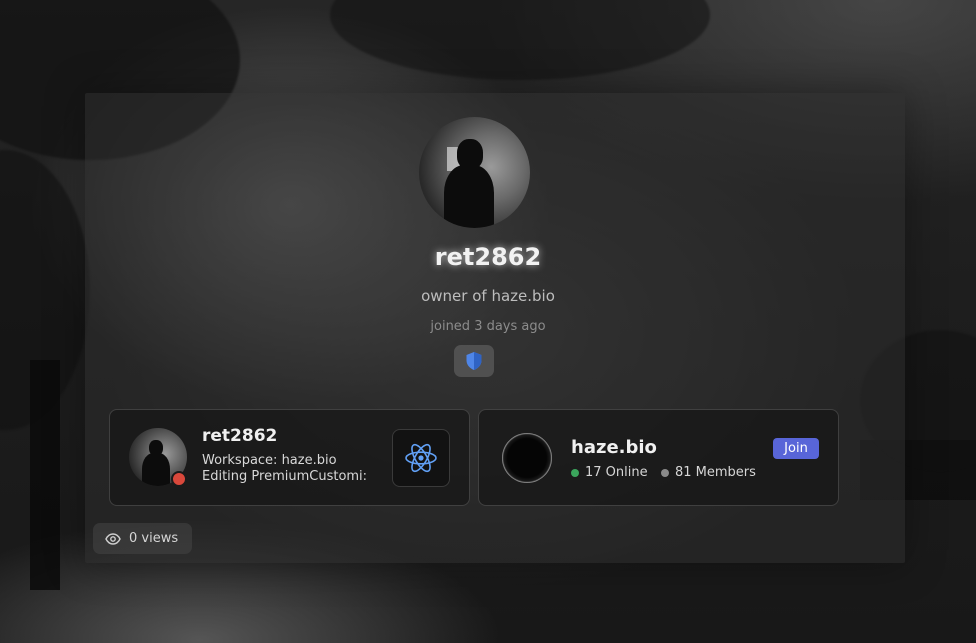 The image size is (976, 643). I want to click on online-count: 17 Online, so click(609, 472).